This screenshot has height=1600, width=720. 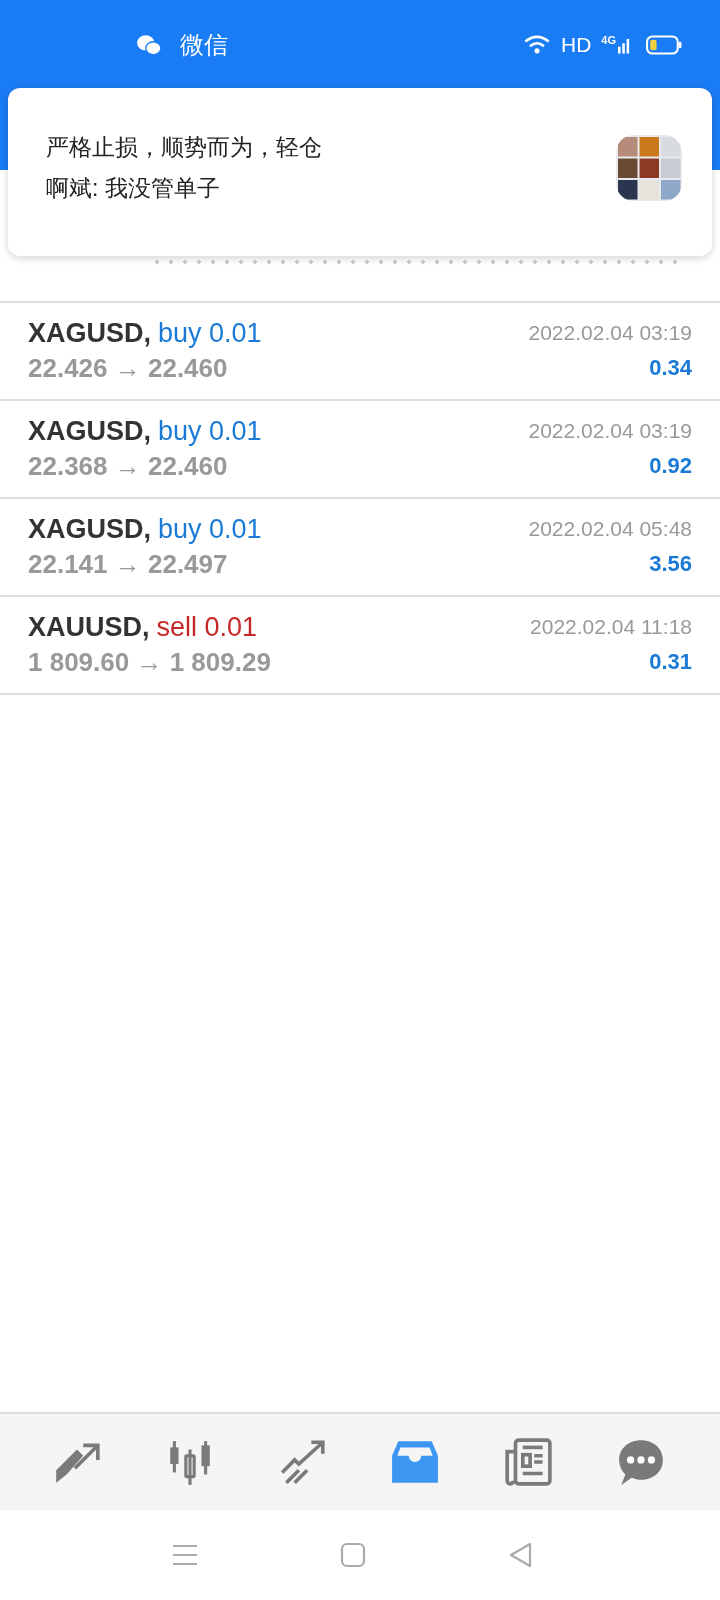 What do you see at coordinates (670, 368) in the screenshot?
I see `profit-label: 0.34` at bounding box center [670, 368].